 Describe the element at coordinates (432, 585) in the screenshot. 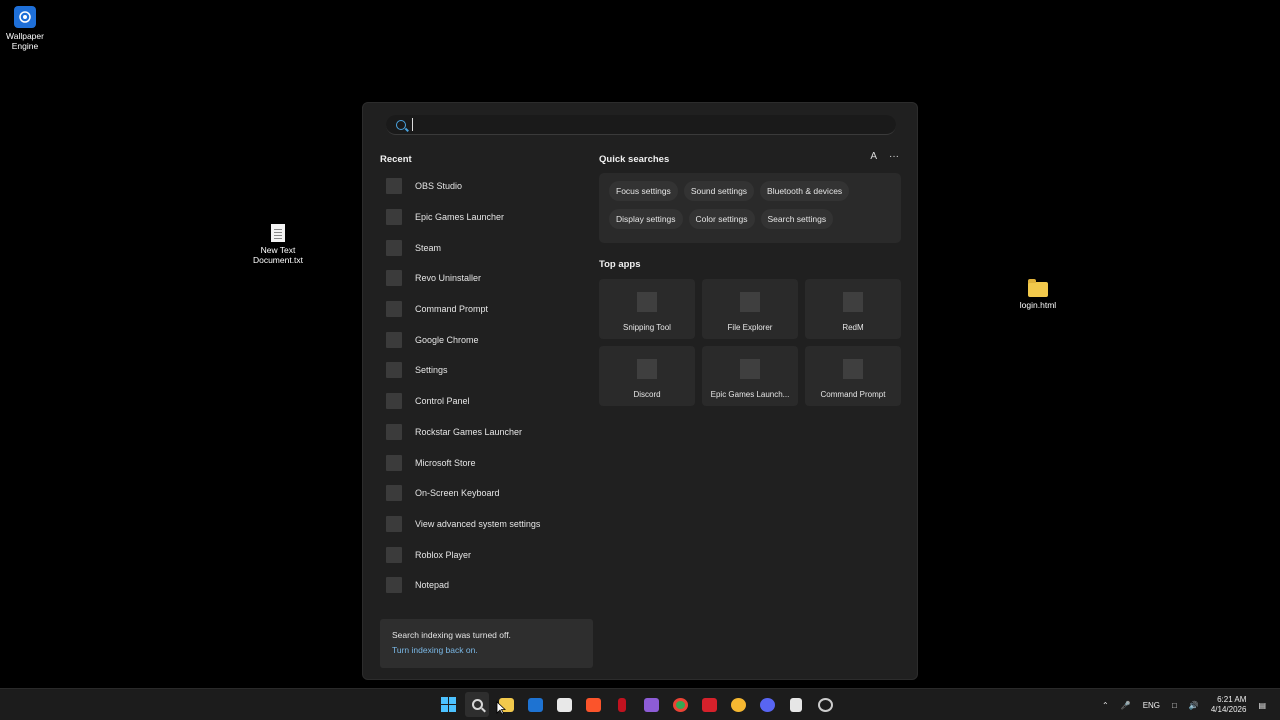

I see `recent-item-label: Notepad` at that location.